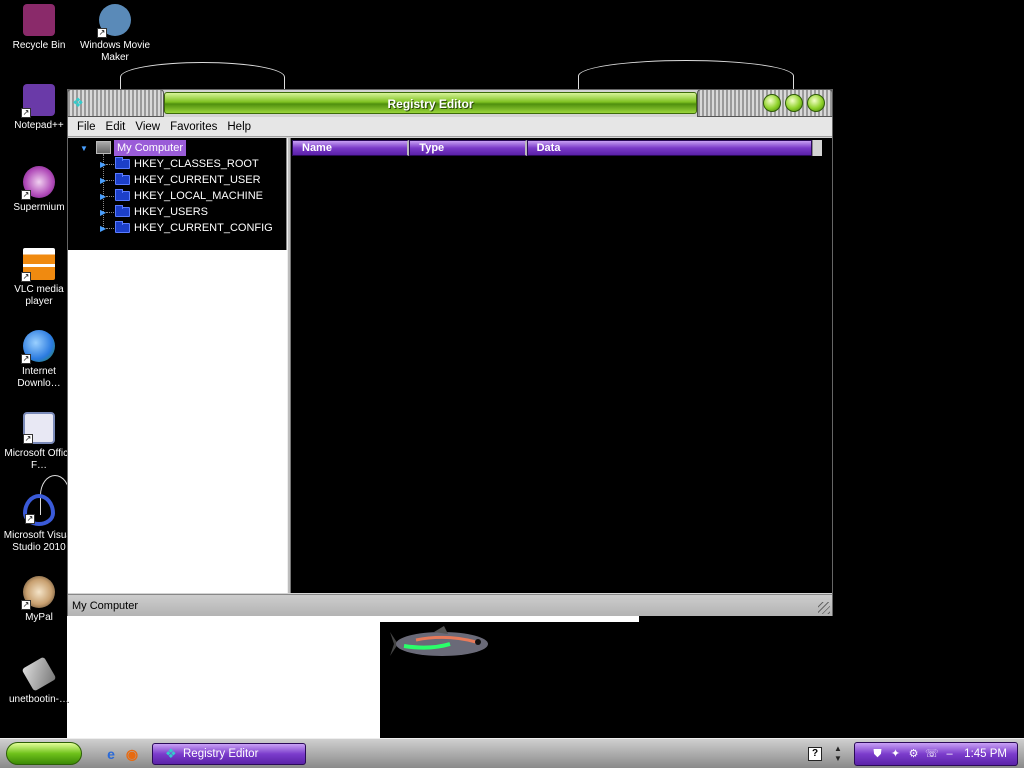 The width and height of the screenshot is (1024, 768). I want to click on tree-key-label: HKEY_CURRENT_USER, so click(197, 180).